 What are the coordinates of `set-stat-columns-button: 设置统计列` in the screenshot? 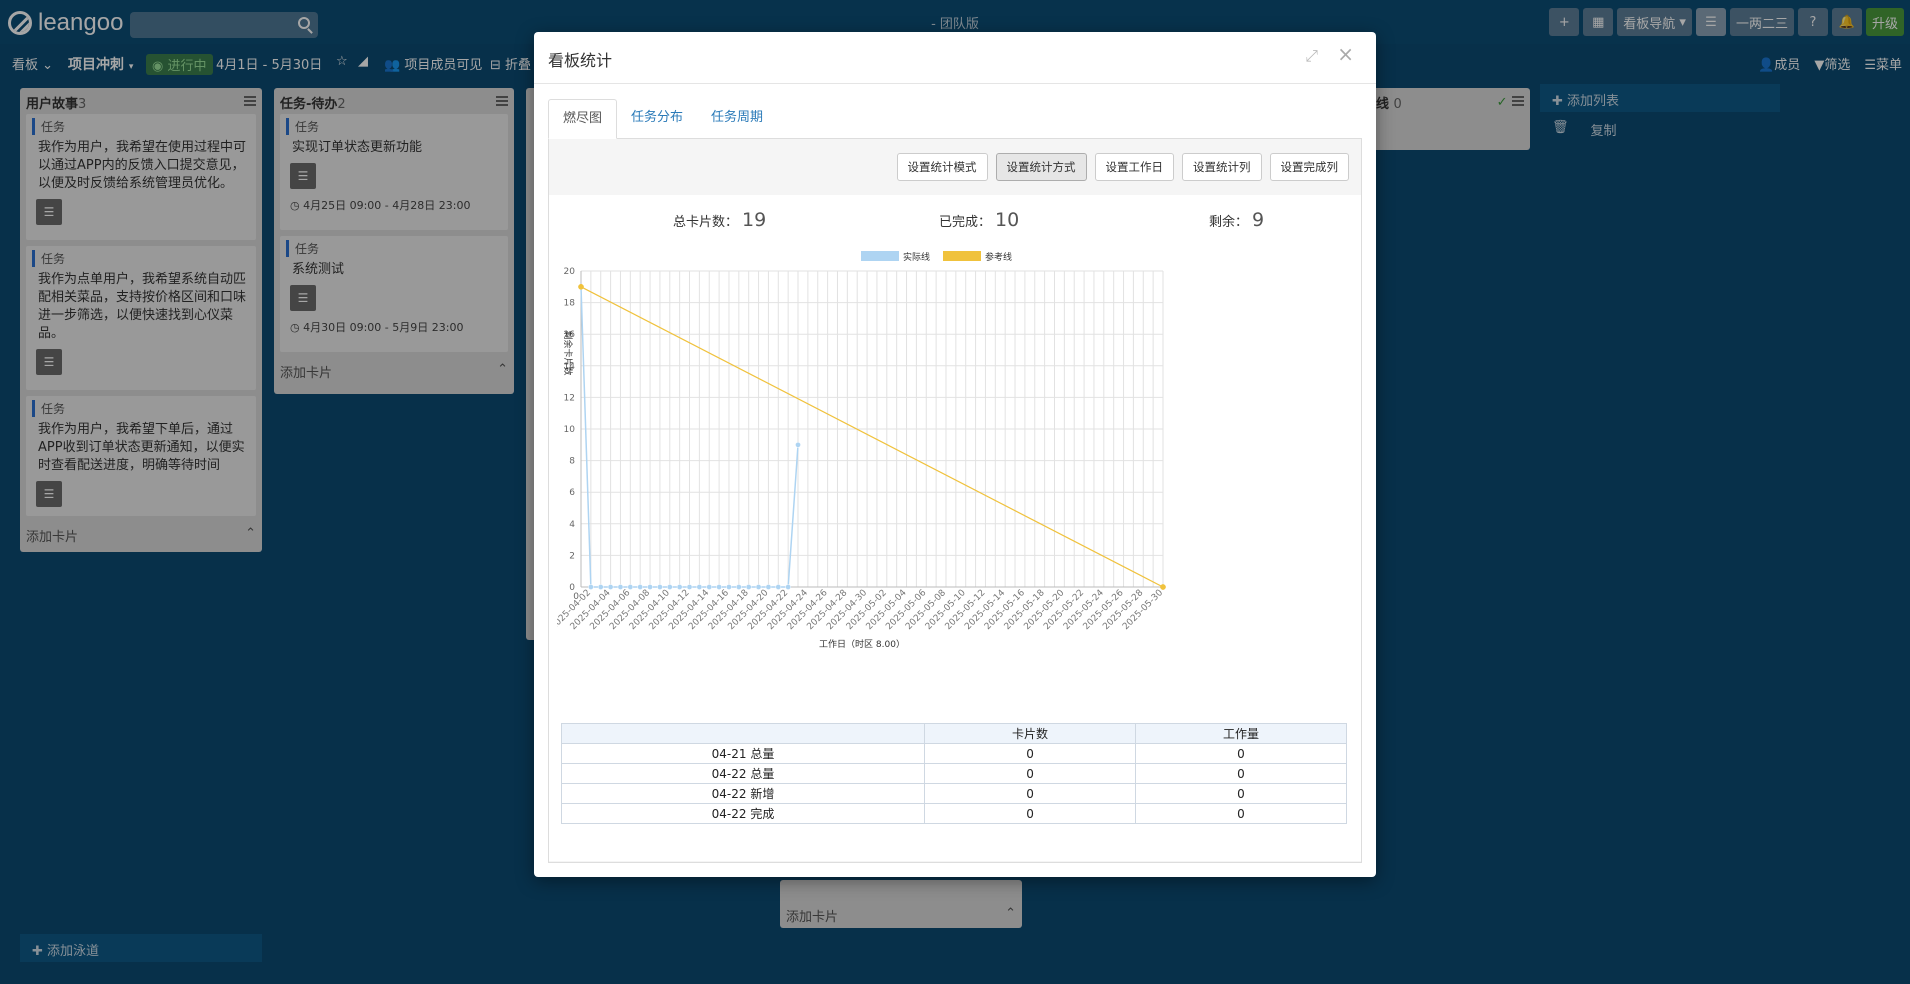 It's located at (1222, 167).